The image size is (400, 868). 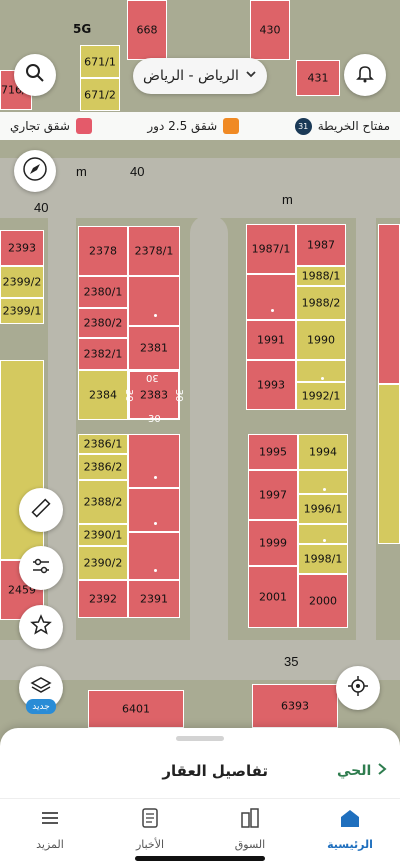 What do you see at coordinates (22, 311) in the screenshot?
I see `map-plot: 2399/1` at bounding box center [22, 311].